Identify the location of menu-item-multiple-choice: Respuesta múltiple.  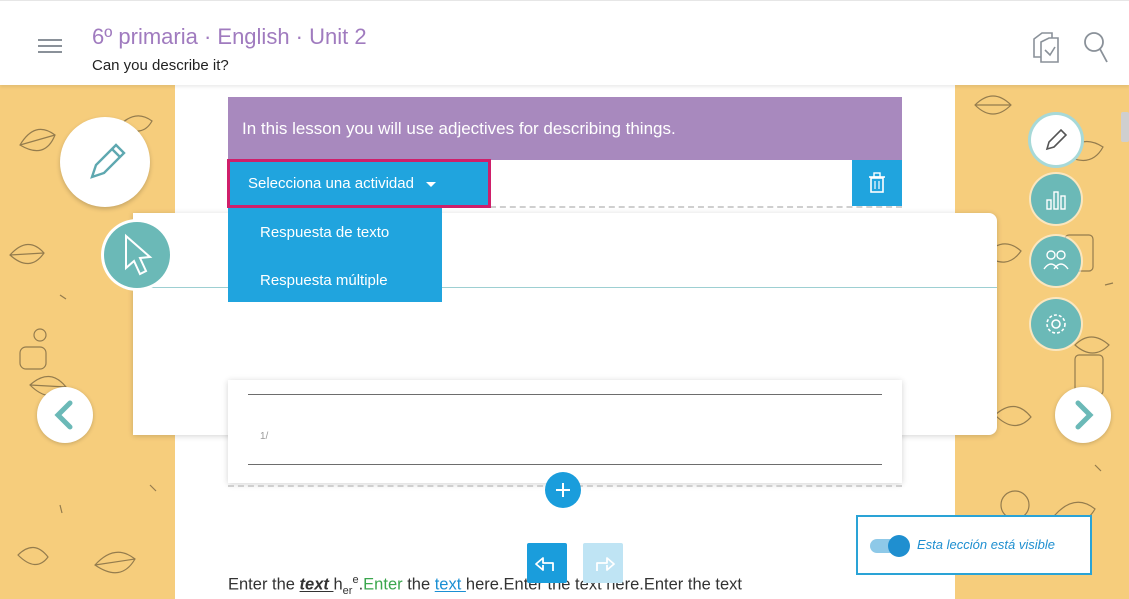
(324, 280).